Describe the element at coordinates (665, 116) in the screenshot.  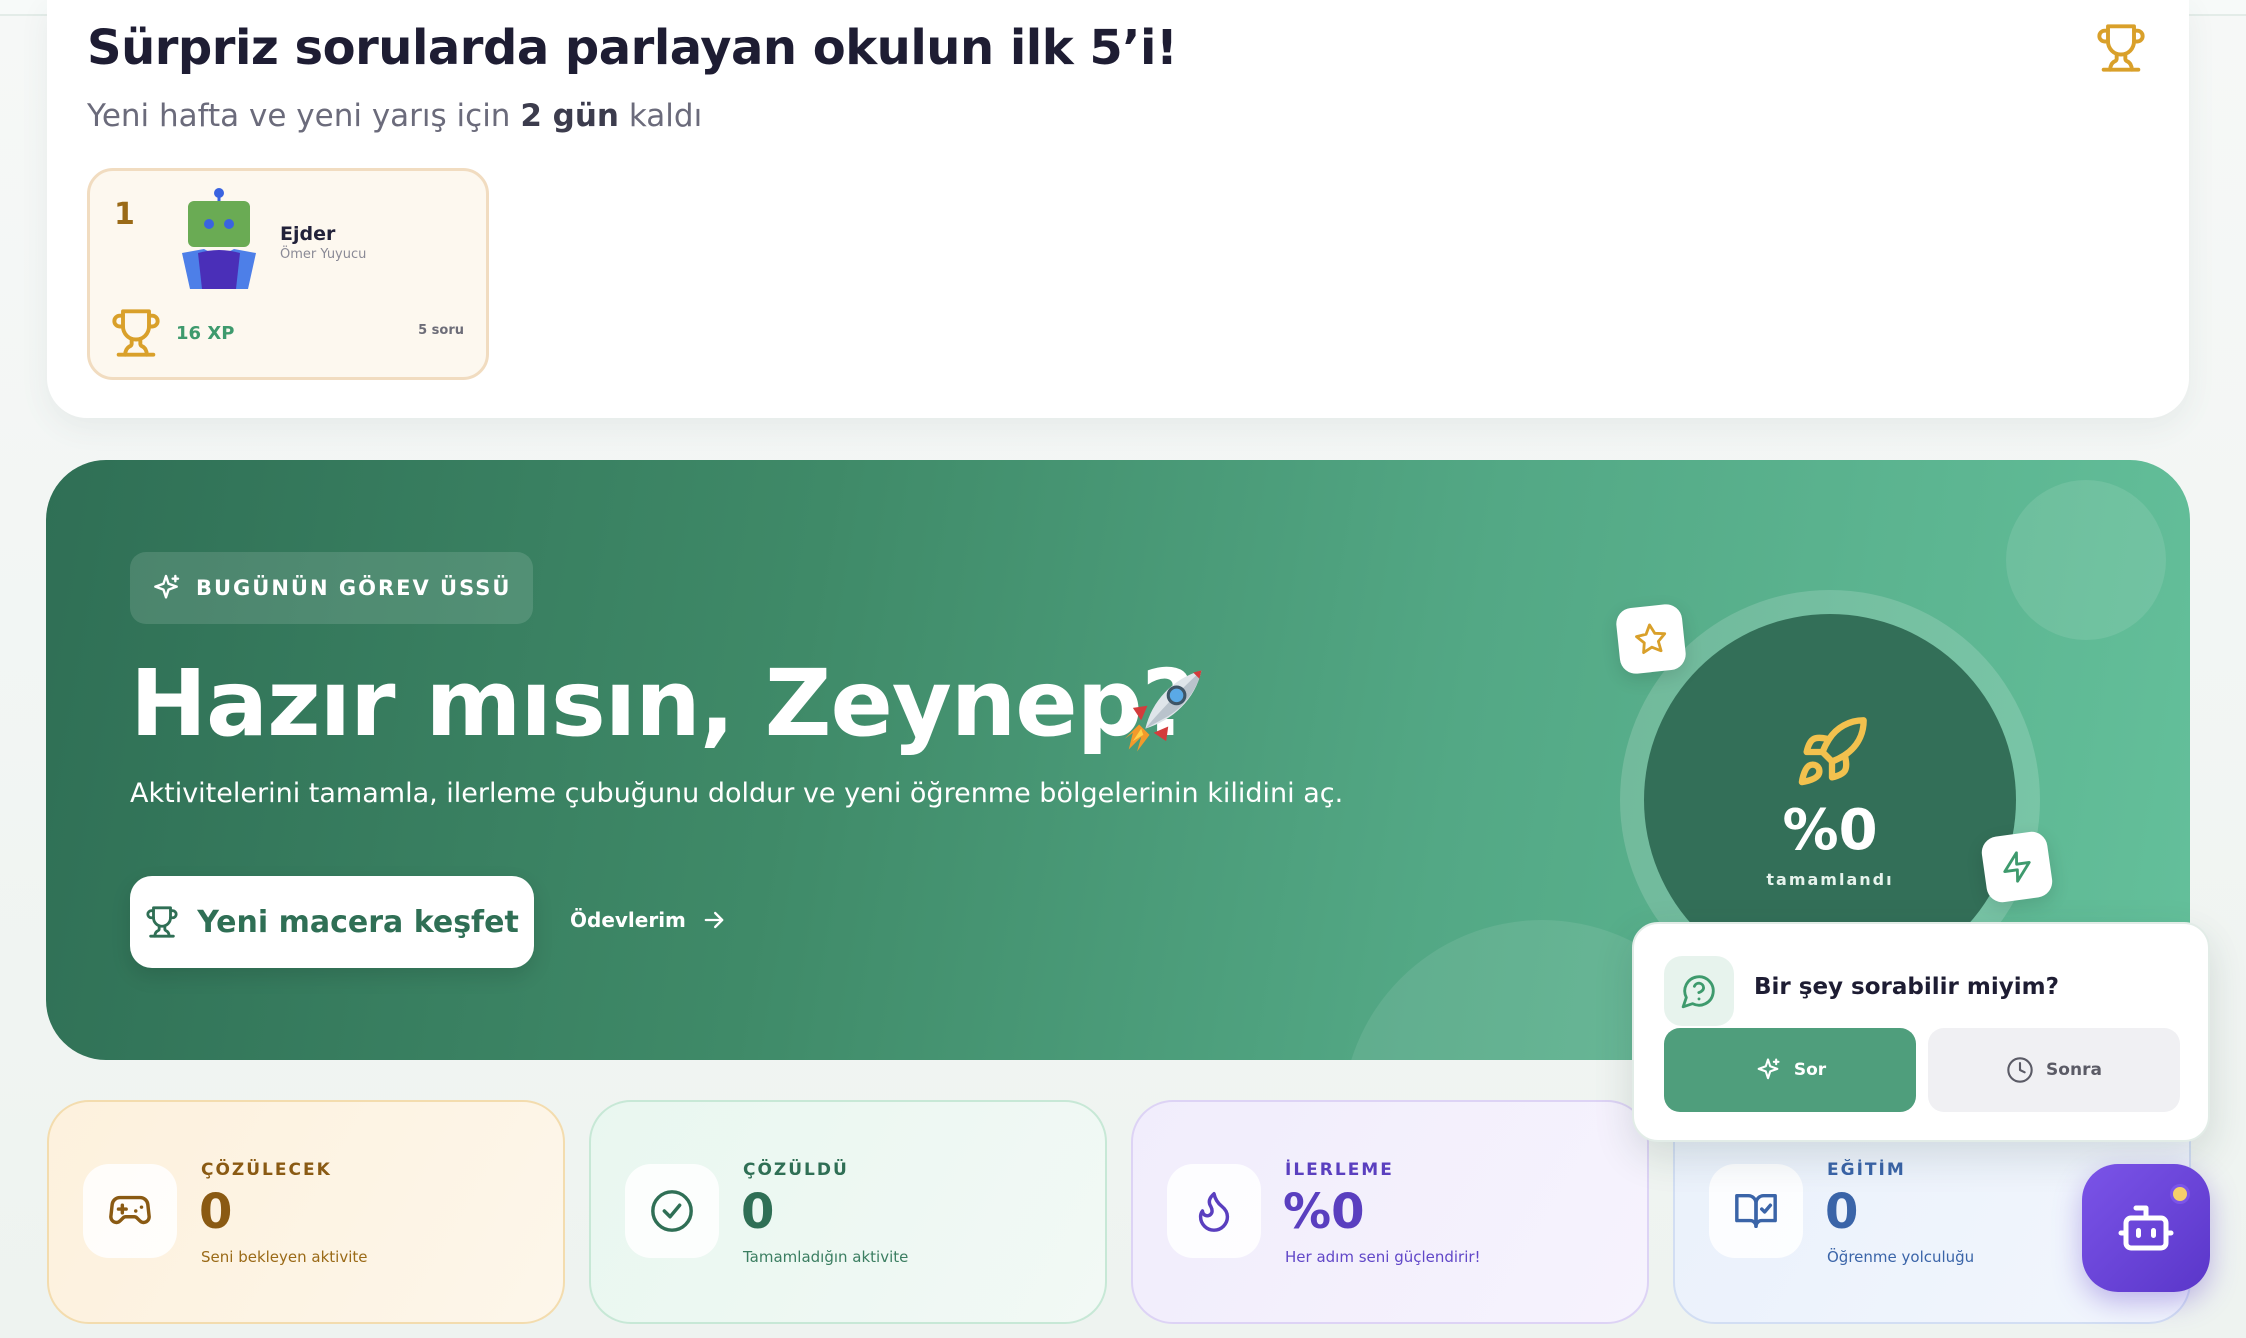
I see `subtitle-suffix: kaldı` at that location.